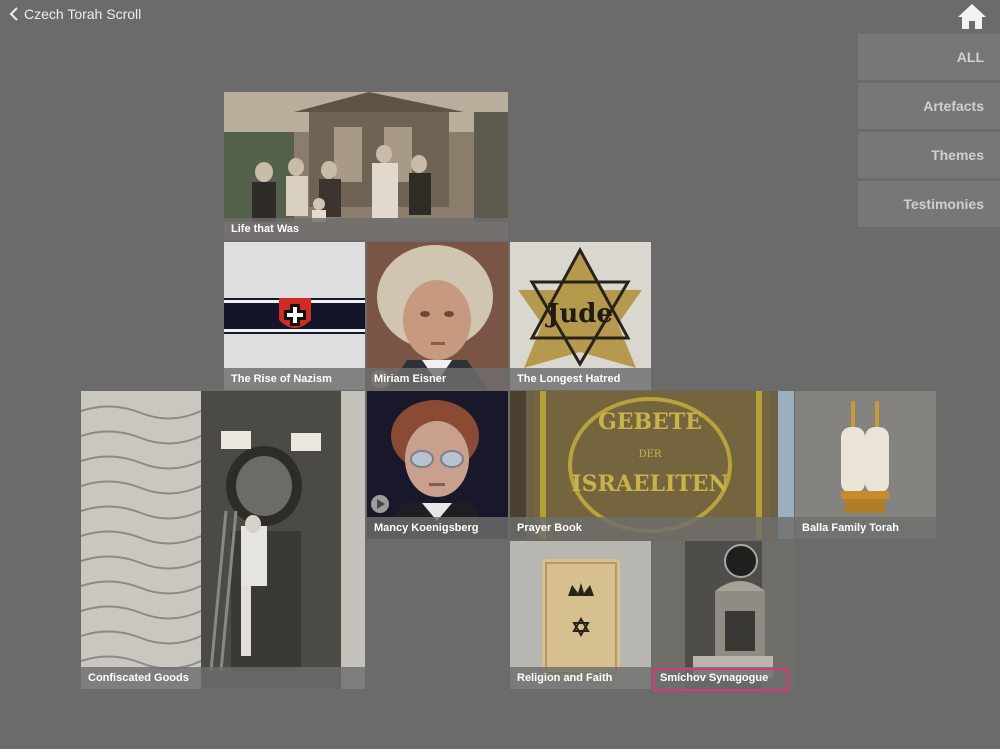 The height and width of the screenshot is (749, 1000). I want to click on book-title-line-3: ISRAELITEN, so click(649, 484).